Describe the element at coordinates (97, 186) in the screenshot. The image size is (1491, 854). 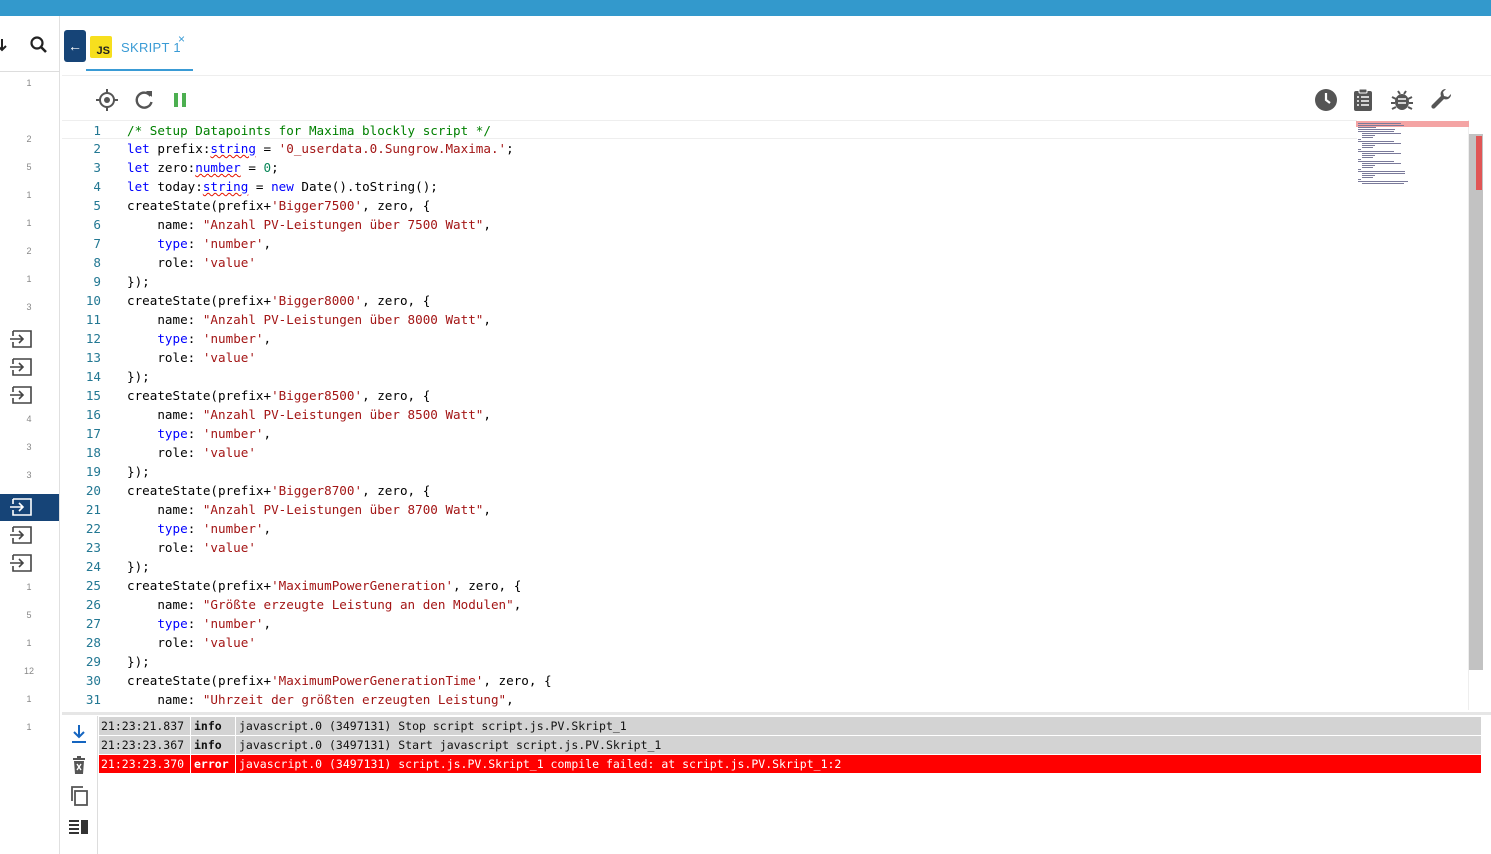
I see `line-number: 4` at that location.